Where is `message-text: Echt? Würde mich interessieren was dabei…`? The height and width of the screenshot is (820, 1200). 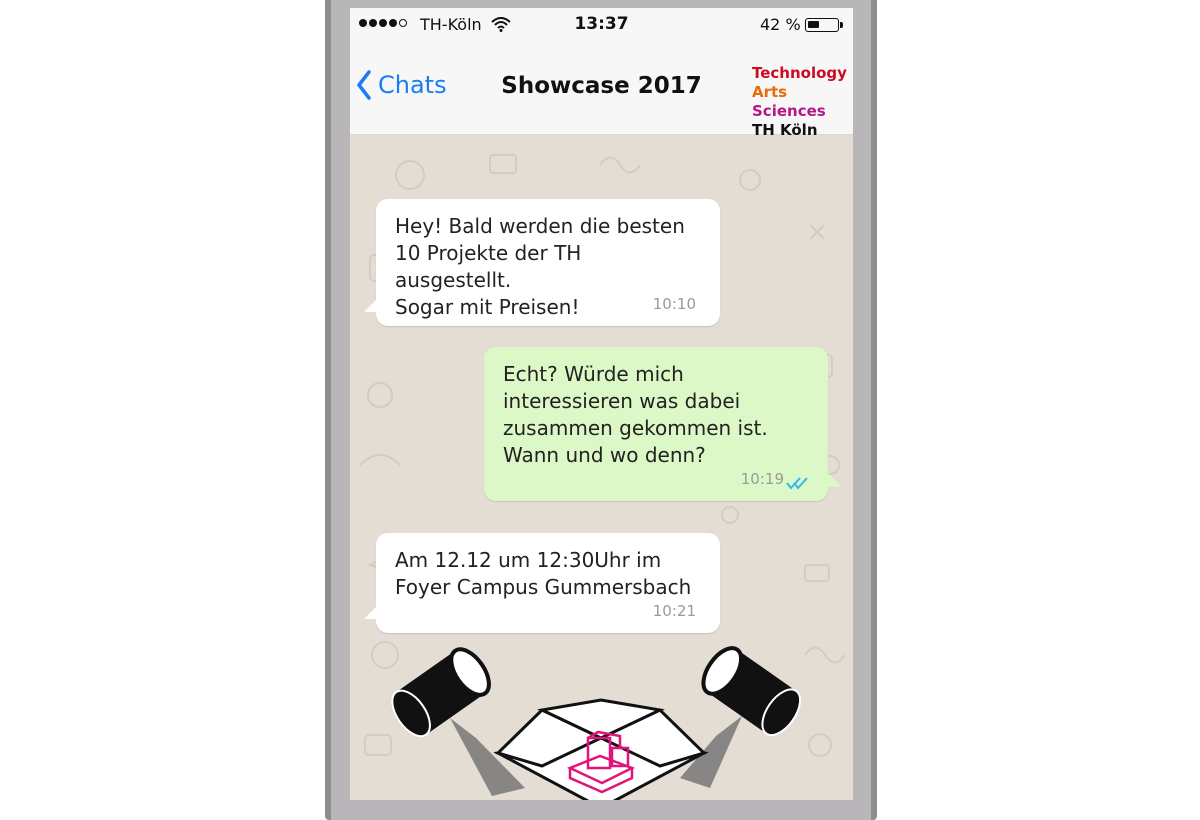 message-text: Echt? Würde mich interessieren was dabei… is located at coordinates (635, 414).